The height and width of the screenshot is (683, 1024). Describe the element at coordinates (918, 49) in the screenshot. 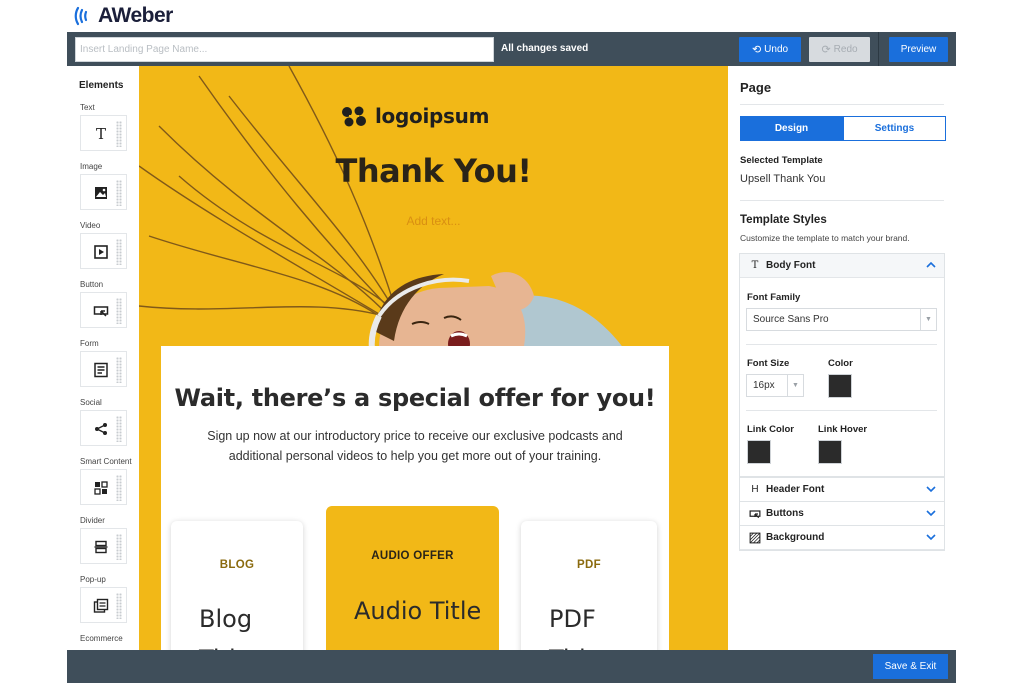

I see `preview-button: Preview` at that location.